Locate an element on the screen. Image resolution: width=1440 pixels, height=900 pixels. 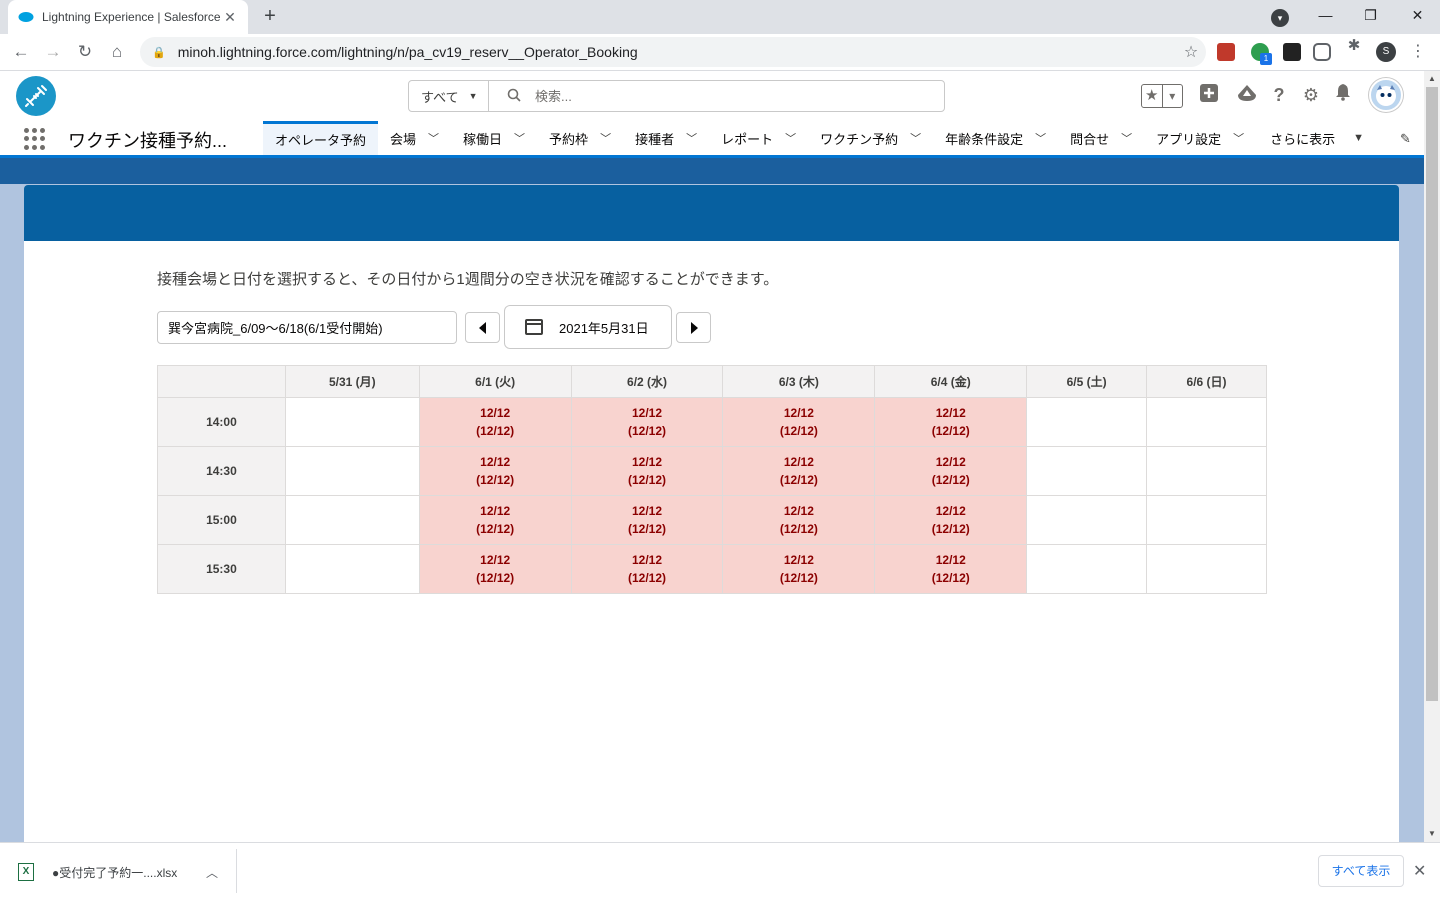
chrome-menu-icon: ⋮ is located at coordinates (1418, 51).